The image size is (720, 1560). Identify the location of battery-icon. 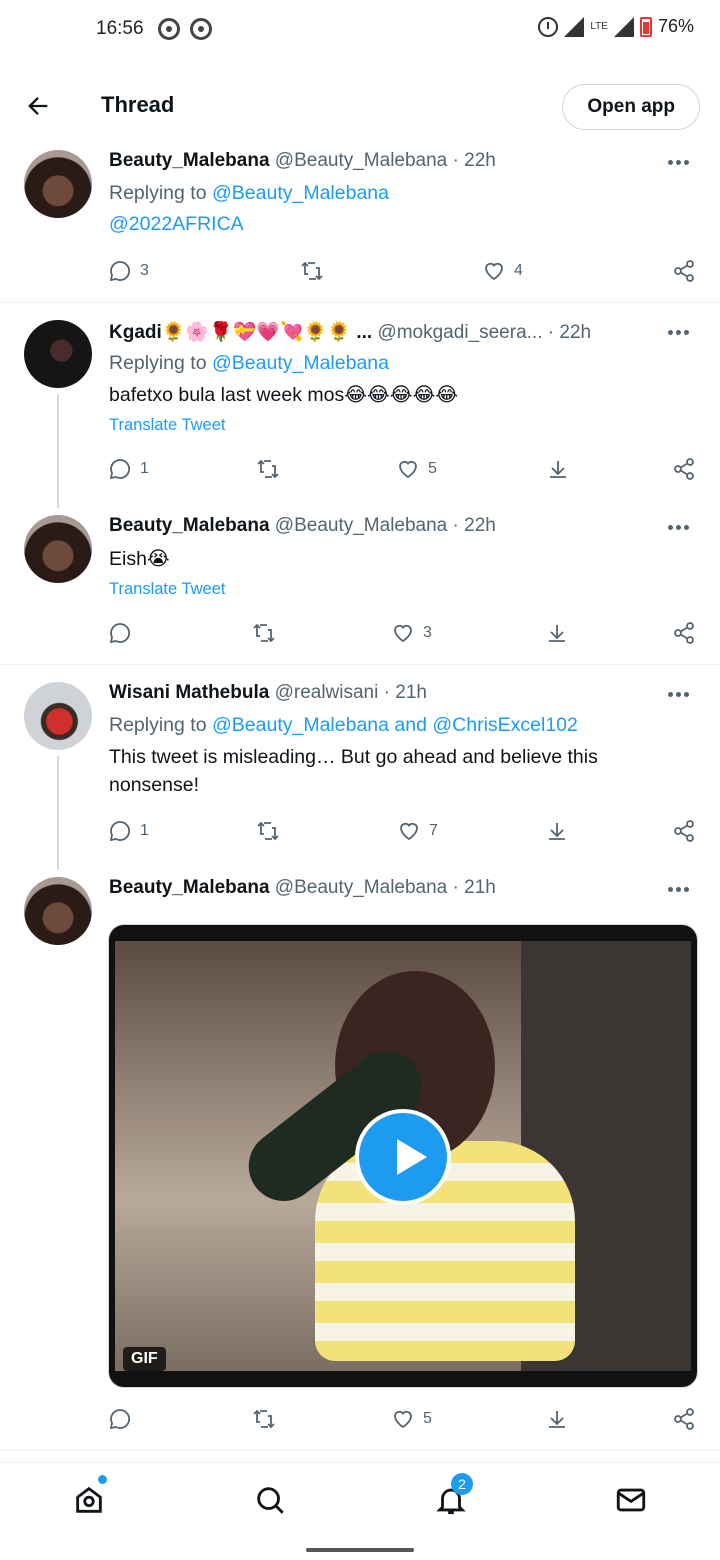
(645, 26).